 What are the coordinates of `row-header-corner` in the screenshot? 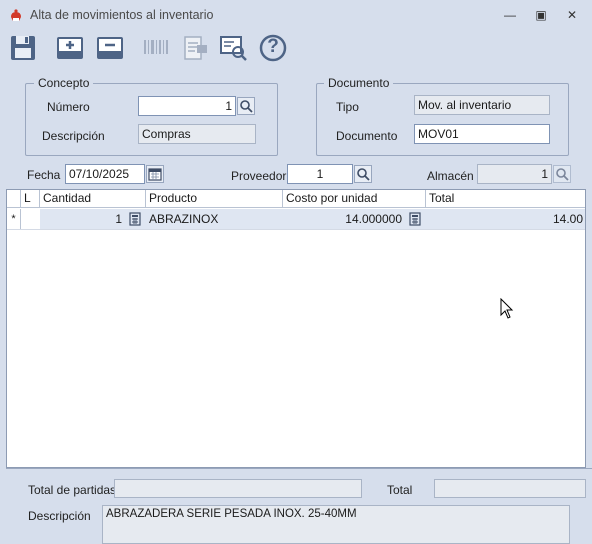 It's located at (14, 199).